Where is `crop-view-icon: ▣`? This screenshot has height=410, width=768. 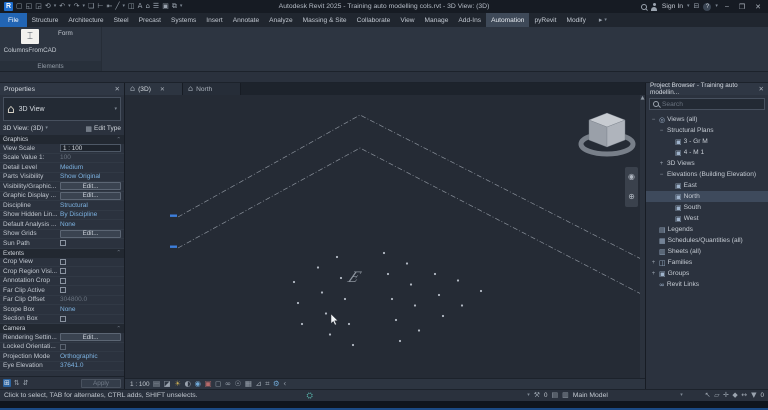
crop-view-icon: ▣ is located at coordinates (208, 384).